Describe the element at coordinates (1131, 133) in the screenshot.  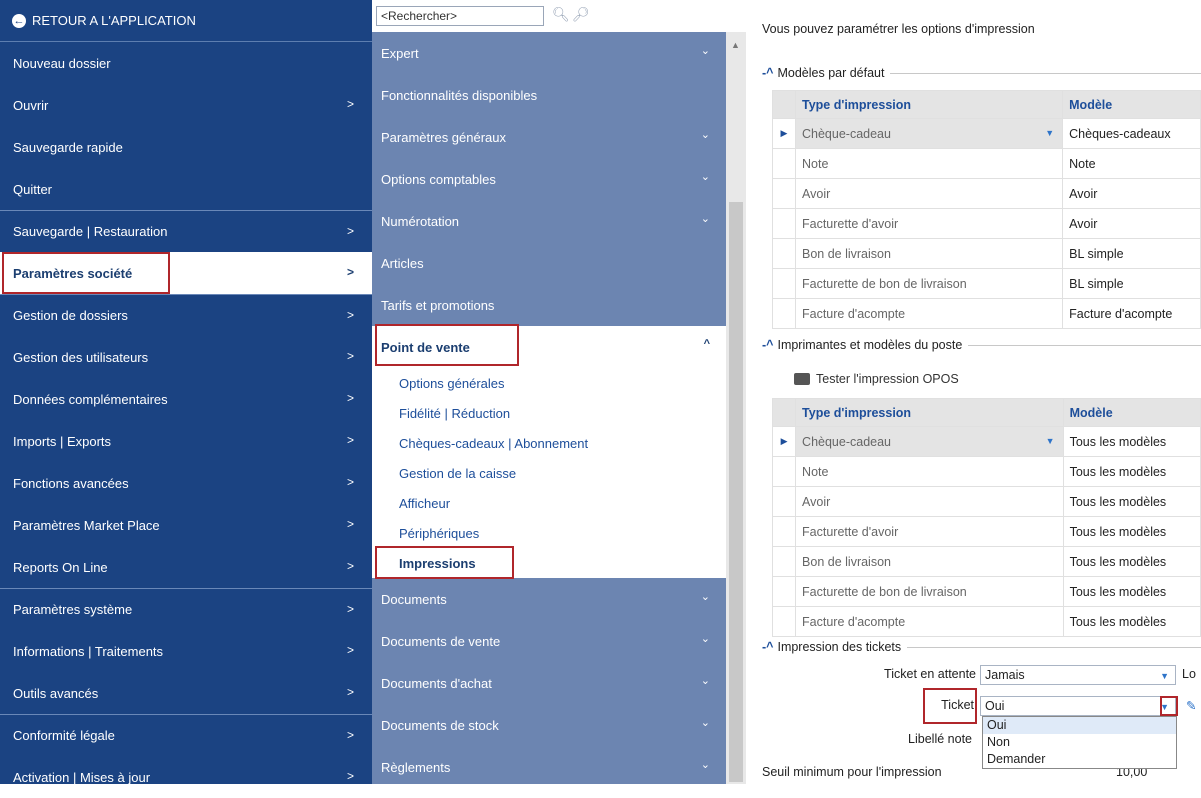
I see `cell-model: Chèques-cadeaux` at that location.